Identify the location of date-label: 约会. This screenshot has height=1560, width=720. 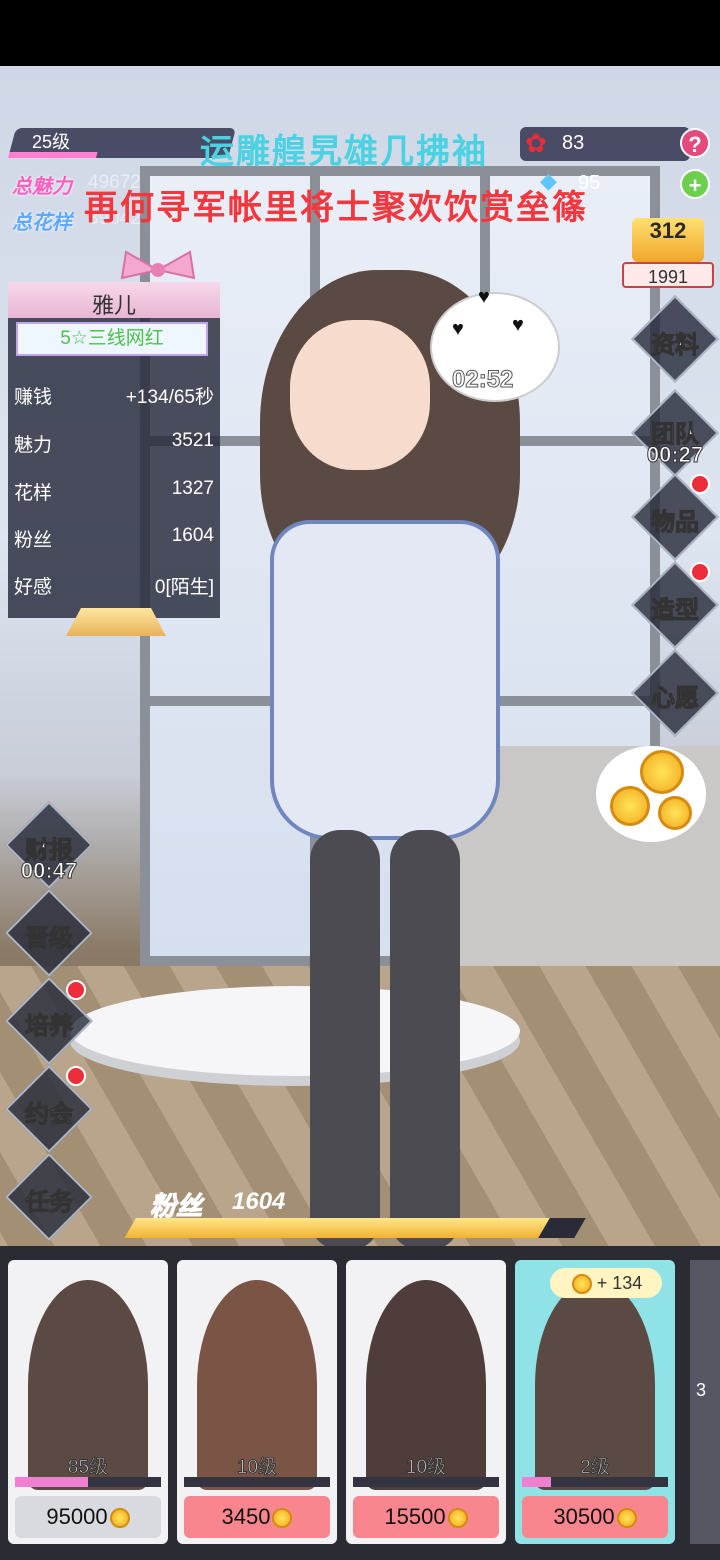
(49, 1115).